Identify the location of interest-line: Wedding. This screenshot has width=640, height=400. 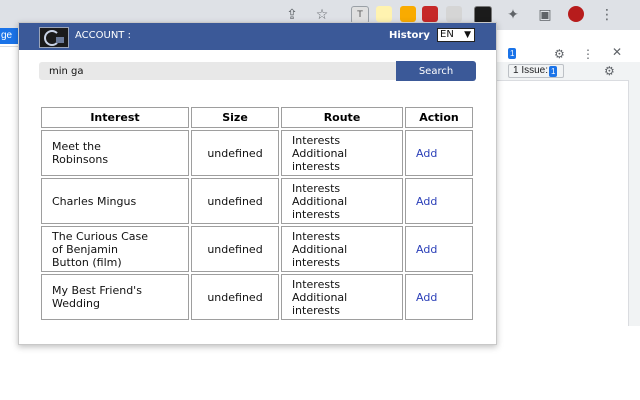
(76, 303).